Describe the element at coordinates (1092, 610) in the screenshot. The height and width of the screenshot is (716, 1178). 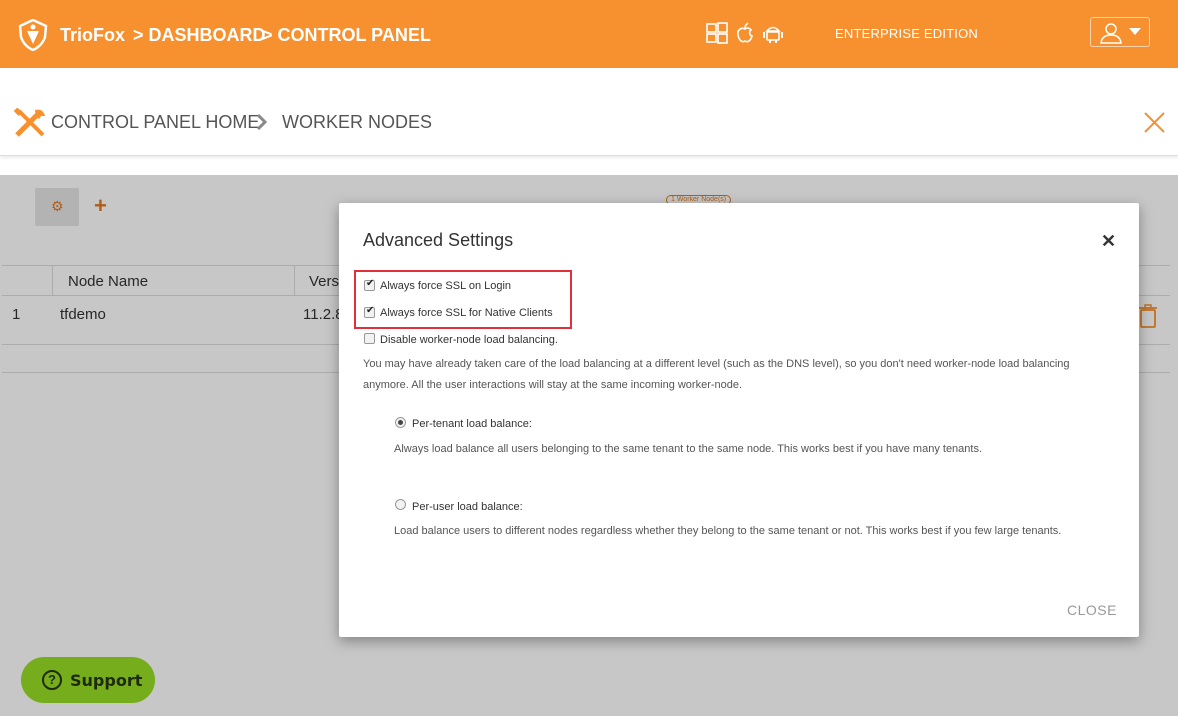
I see `close-button: CLOSE` at that location.